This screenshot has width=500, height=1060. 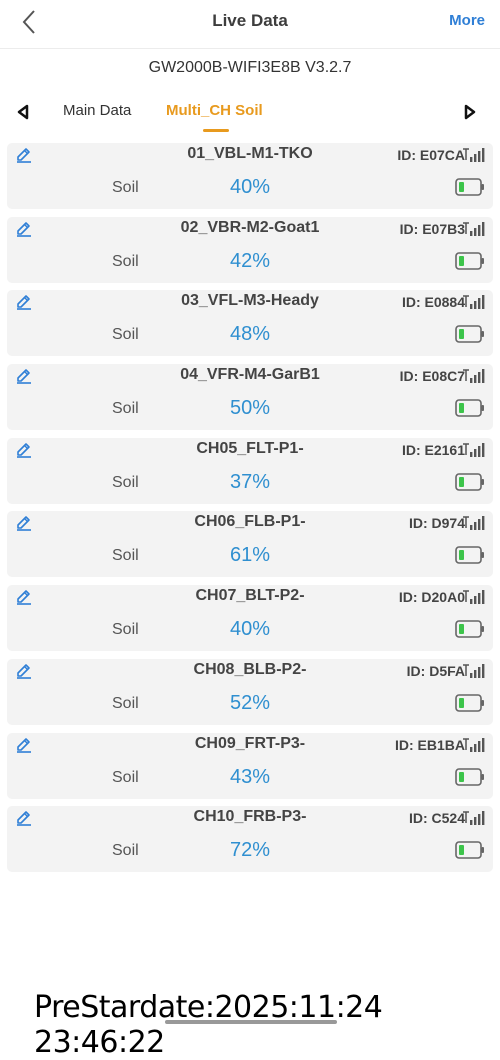 I want to click on channel-card: CH10_FRB-P3- ID: C524 Soil 72%, so click(x=250, y=839).